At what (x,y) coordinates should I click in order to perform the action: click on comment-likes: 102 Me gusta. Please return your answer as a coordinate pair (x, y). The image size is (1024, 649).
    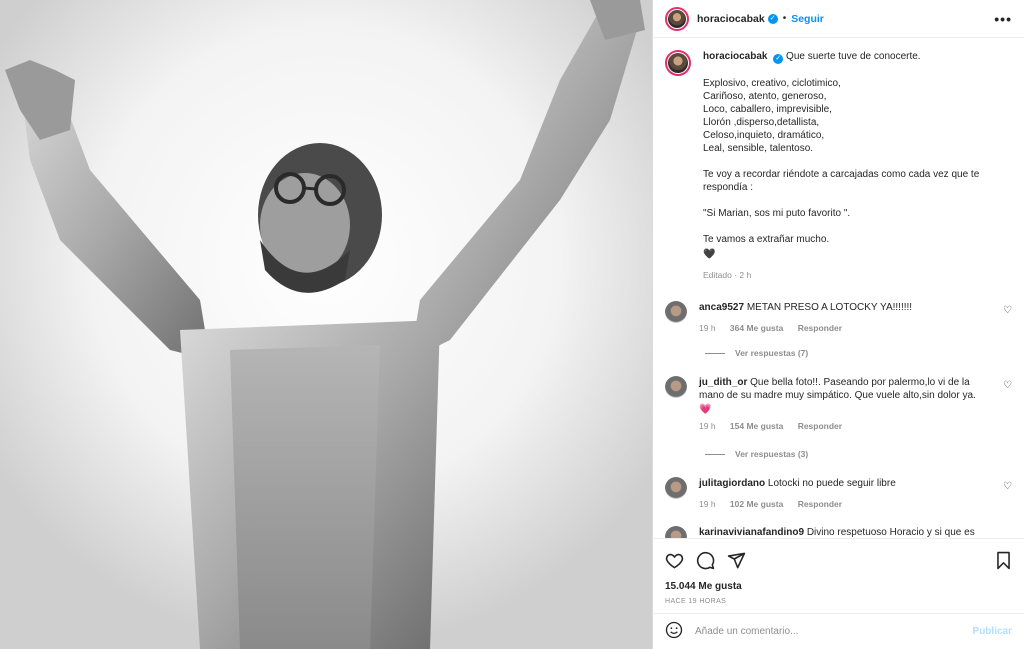
    Looking at the image, I should click on (756, 504).